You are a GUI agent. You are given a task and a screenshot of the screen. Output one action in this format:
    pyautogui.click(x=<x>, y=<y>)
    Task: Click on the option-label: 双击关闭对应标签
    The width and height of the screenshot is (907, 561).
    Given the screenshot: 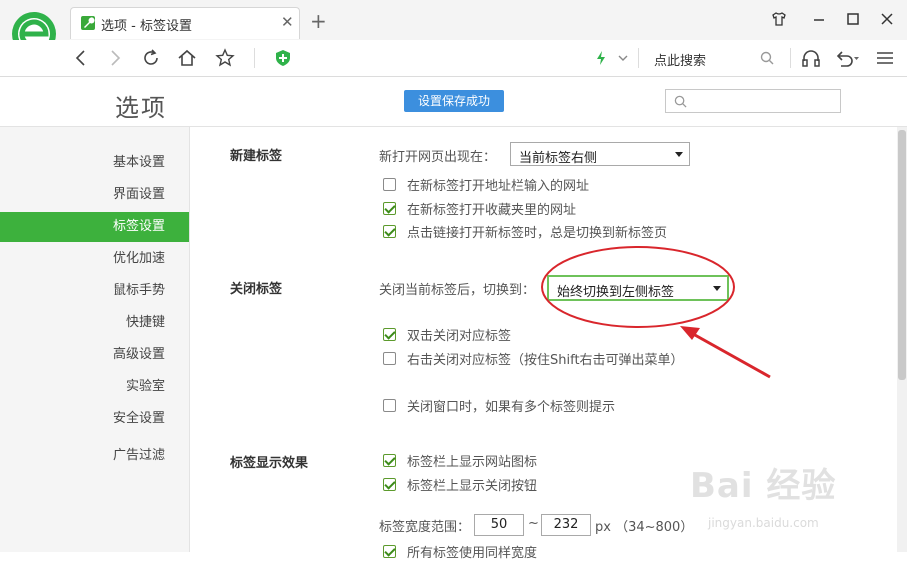 What is the action you would take?
    pyautogui.click(x=459, y=336)
    